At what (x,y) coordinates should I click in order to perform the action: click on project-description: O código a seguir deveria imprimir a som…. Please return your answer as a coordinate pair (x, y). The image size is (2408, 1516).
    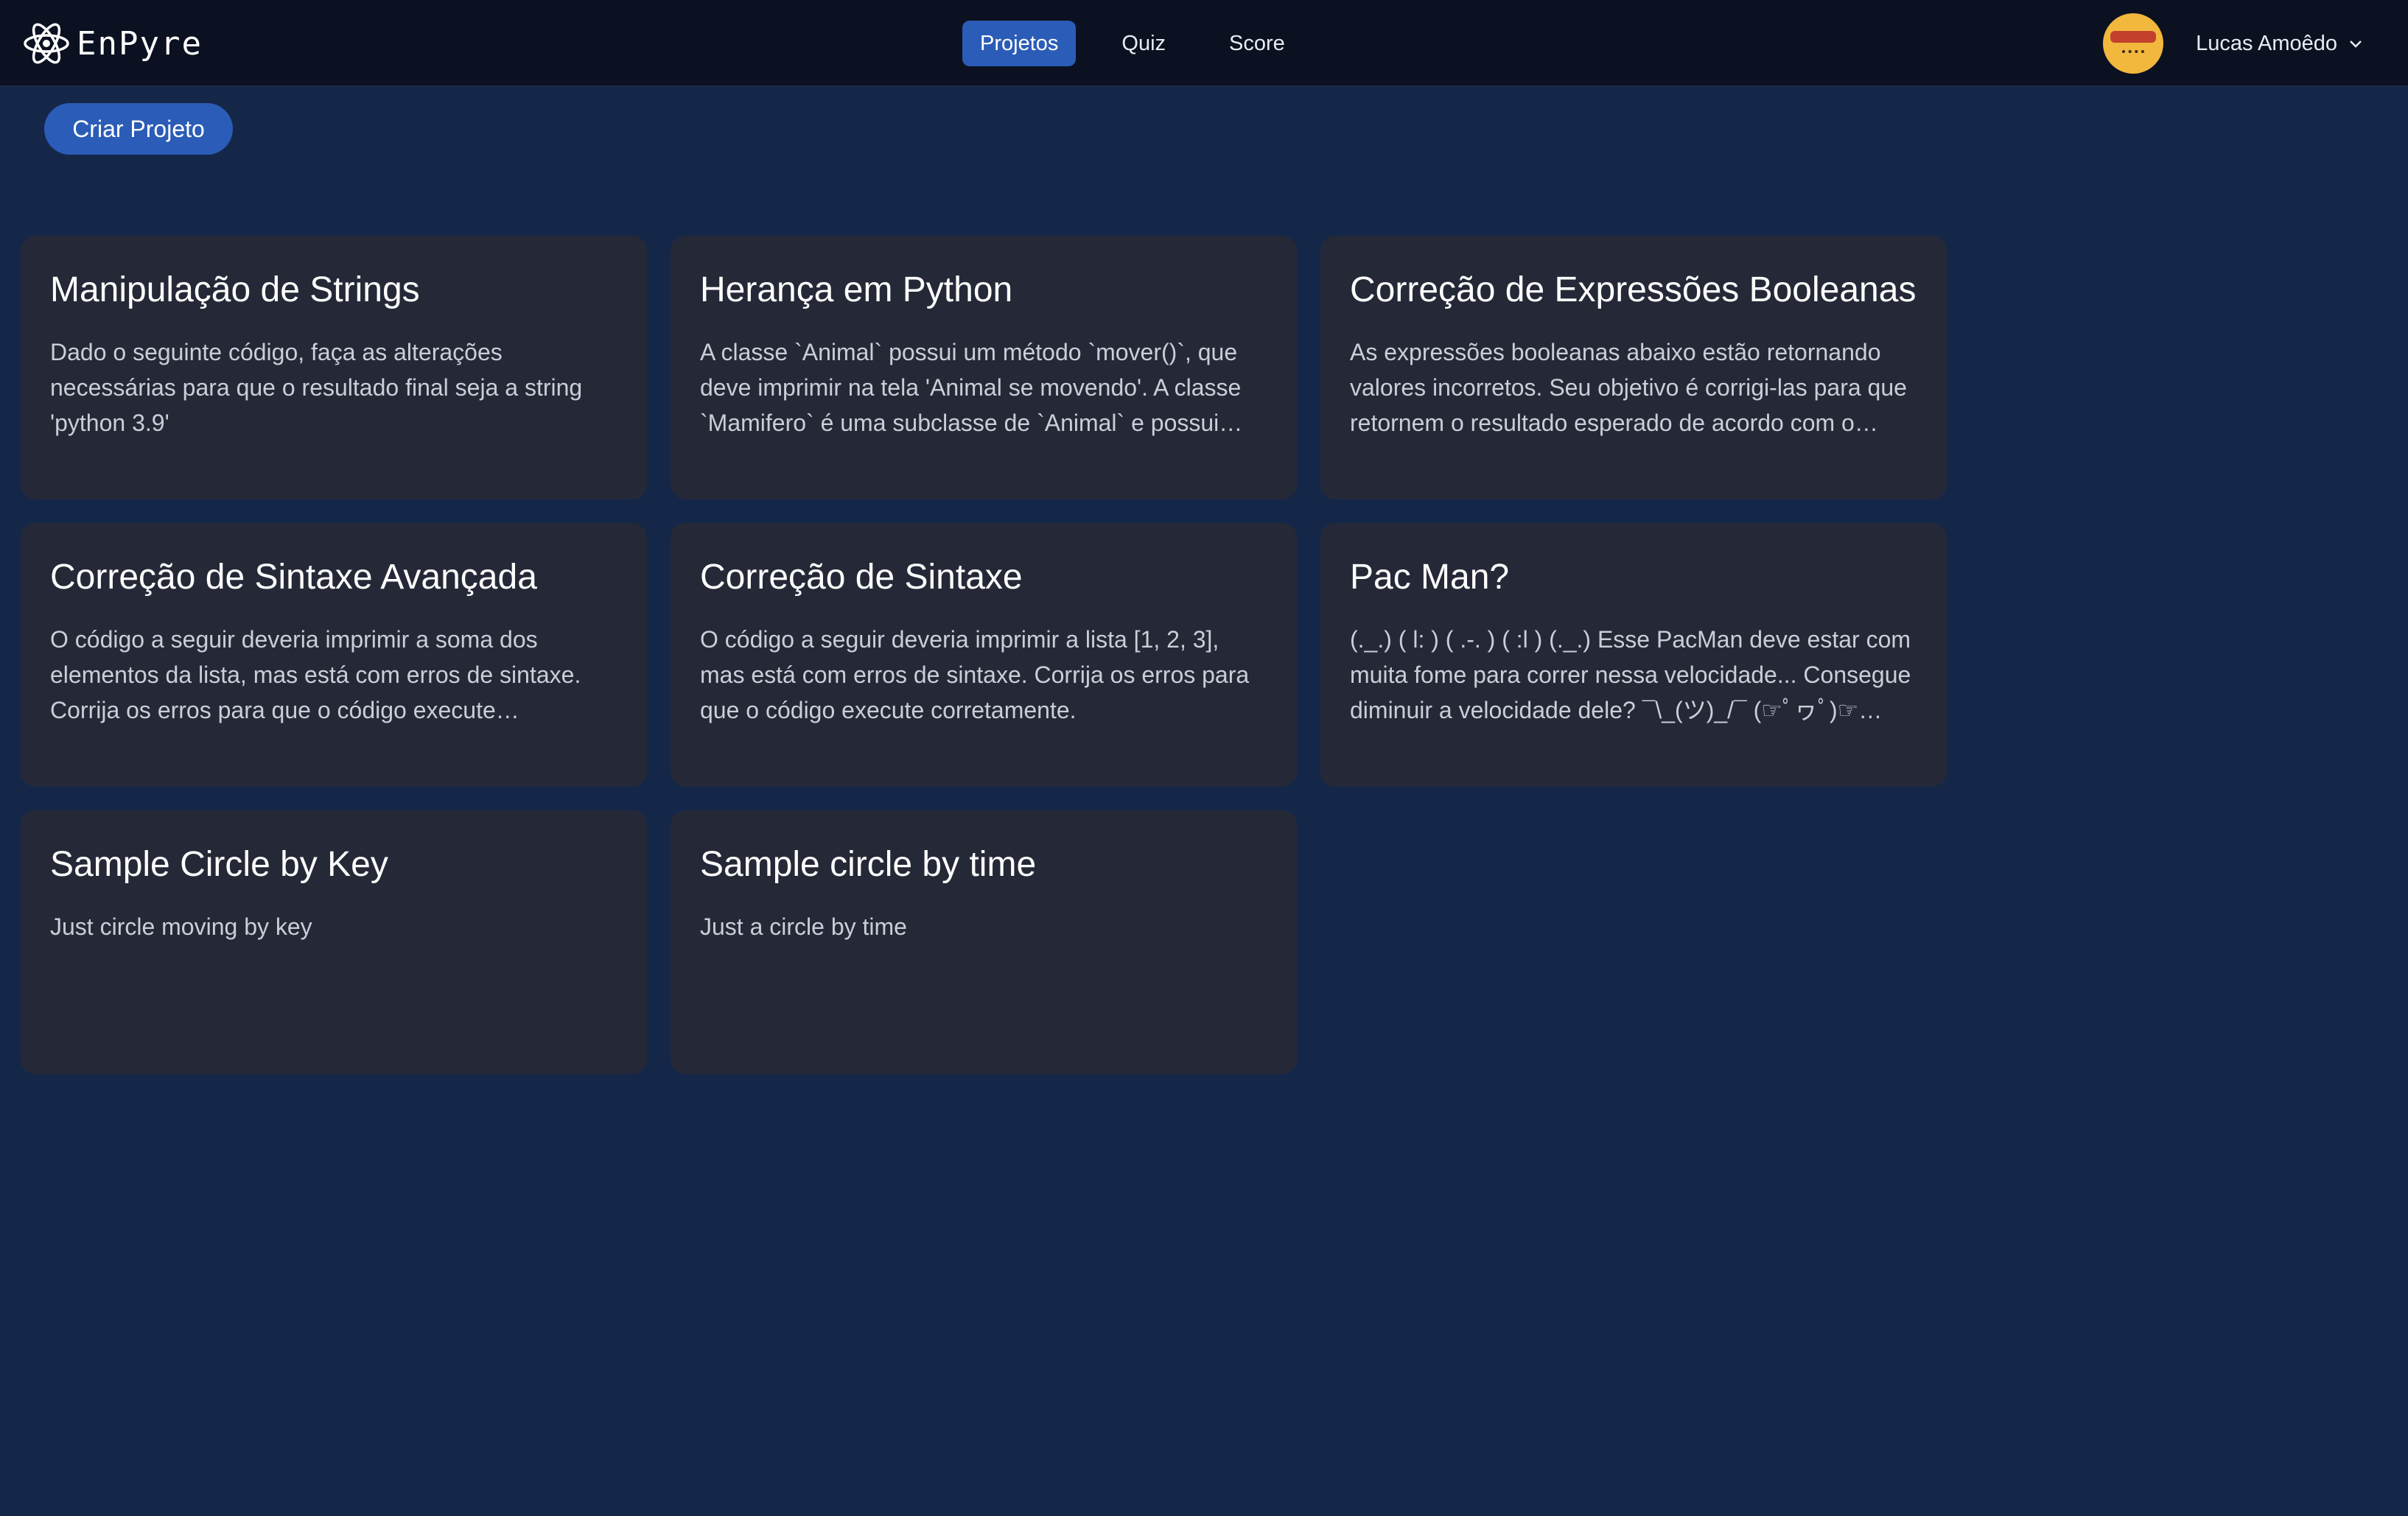
    Looking at the image, I should click on (315, 674).